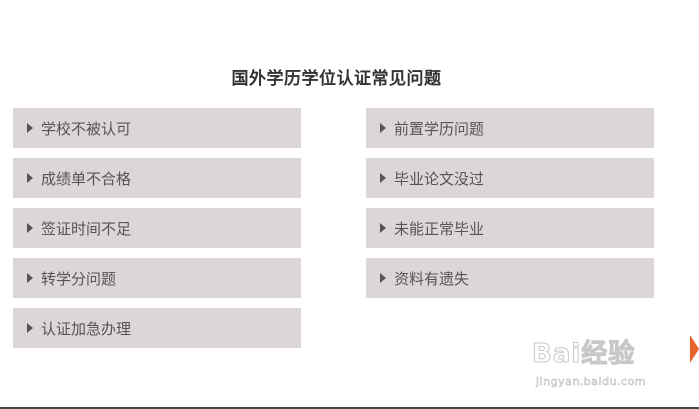 The width and height of the screenshot is (699, 409). Describe the element at coordinates (86, 178) in the screenshot. I see `faq-item-label: 成绩单不合格` at that location.